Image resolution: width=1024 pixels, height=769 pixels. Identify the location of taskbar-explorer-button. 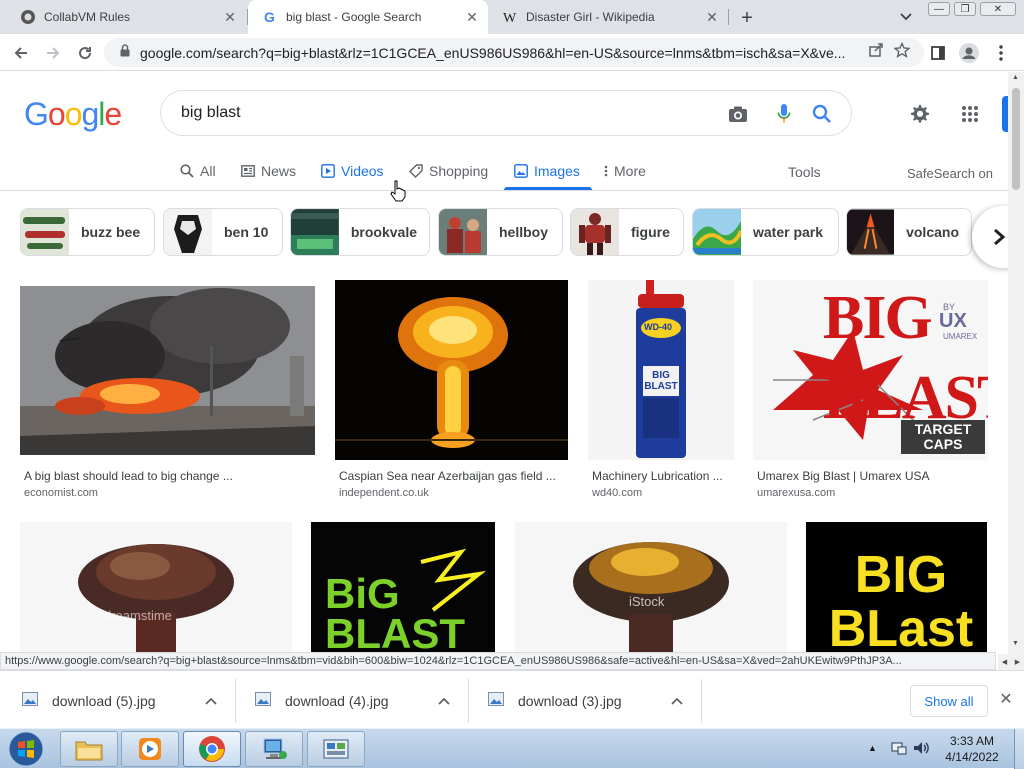
(89, 749).